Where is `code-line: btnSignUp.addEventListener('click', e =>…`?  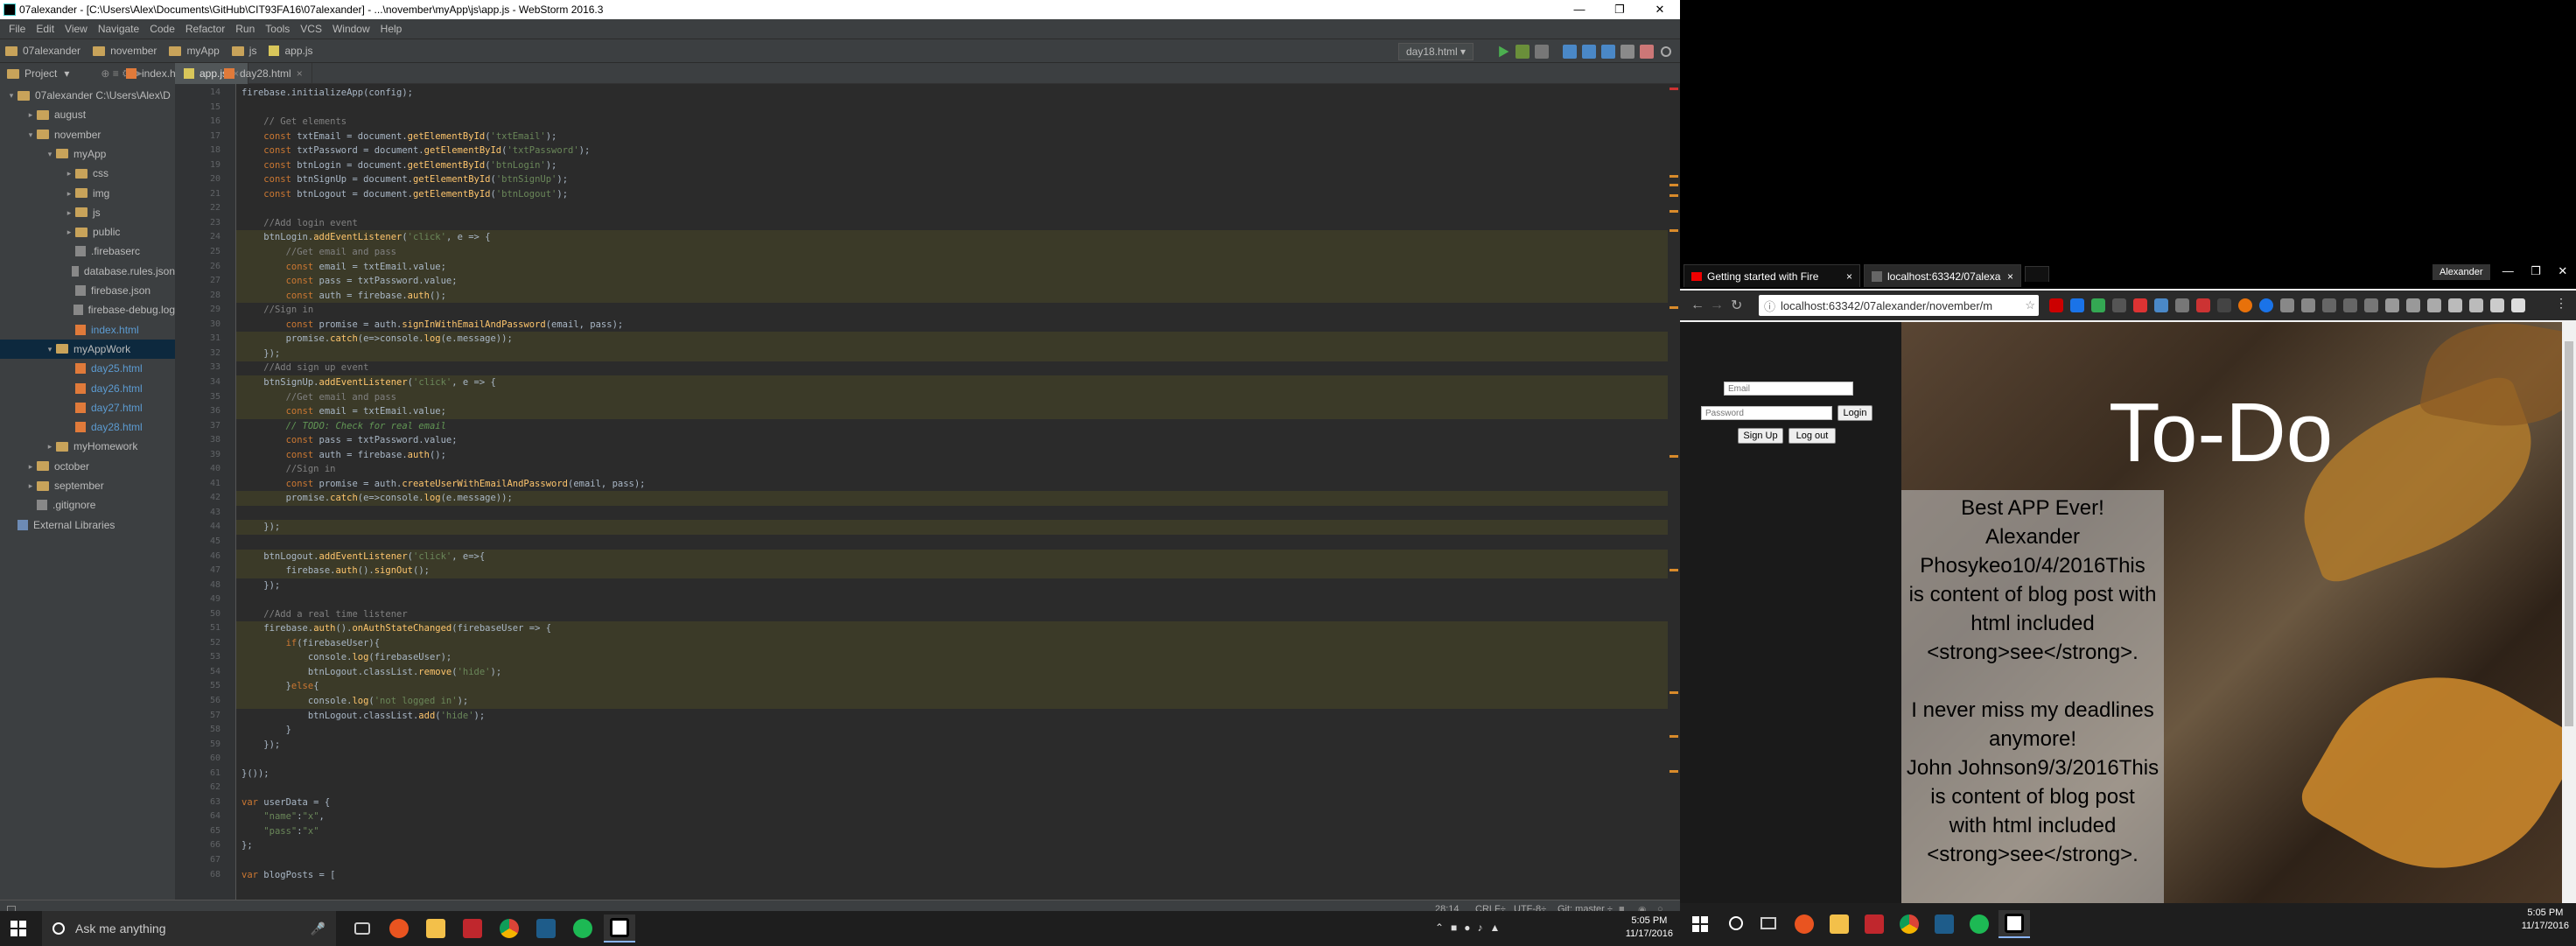
code-line: btnSignUp.addEventListener('click', e =>… is located at coordinates (958, 382).